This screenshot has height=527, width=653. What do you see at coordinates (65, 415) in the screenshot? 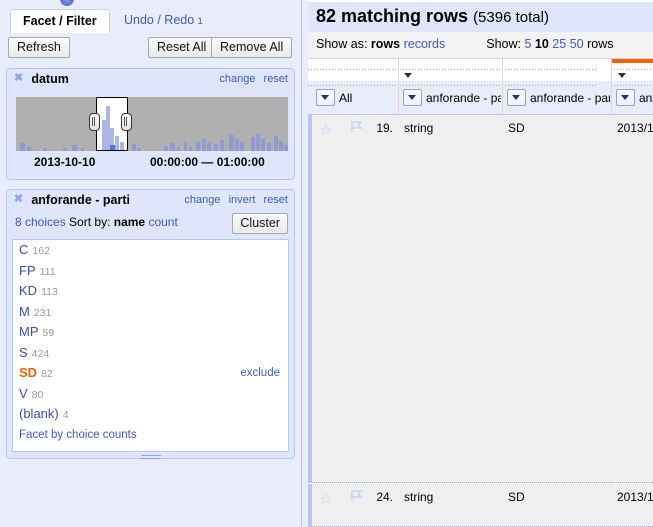
I see `choice-count: 4` at bounding box center [65, 415].